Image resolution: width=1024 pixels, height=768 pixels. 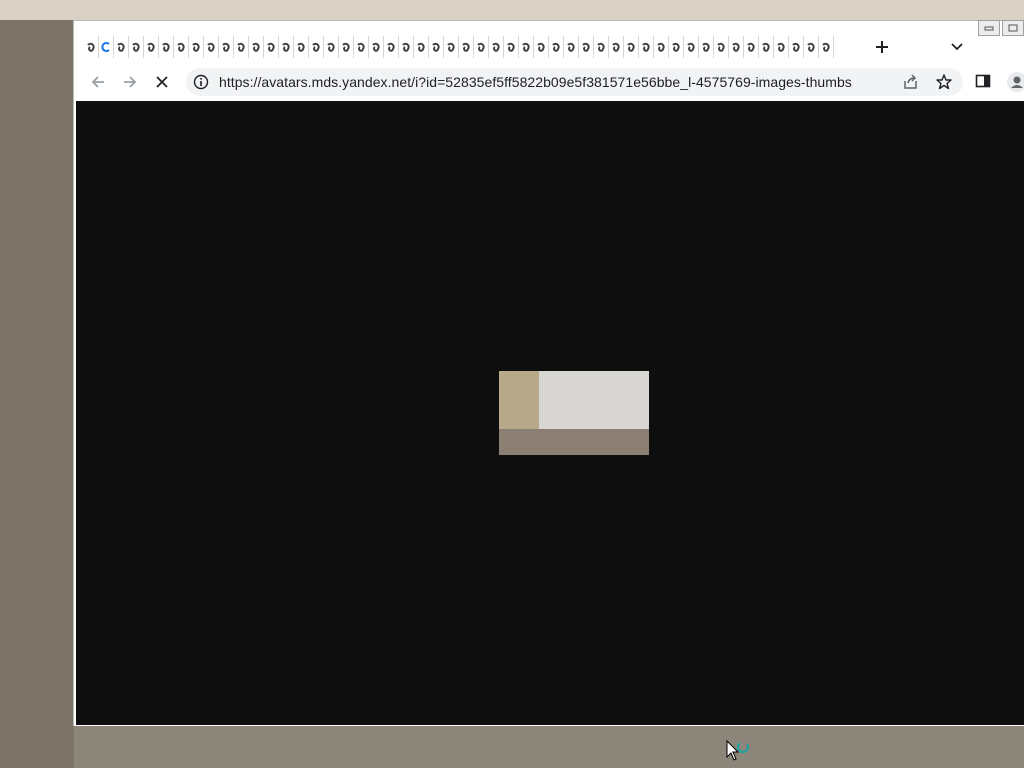 I want to click on minimize-icon, so click(x=989, y=28).